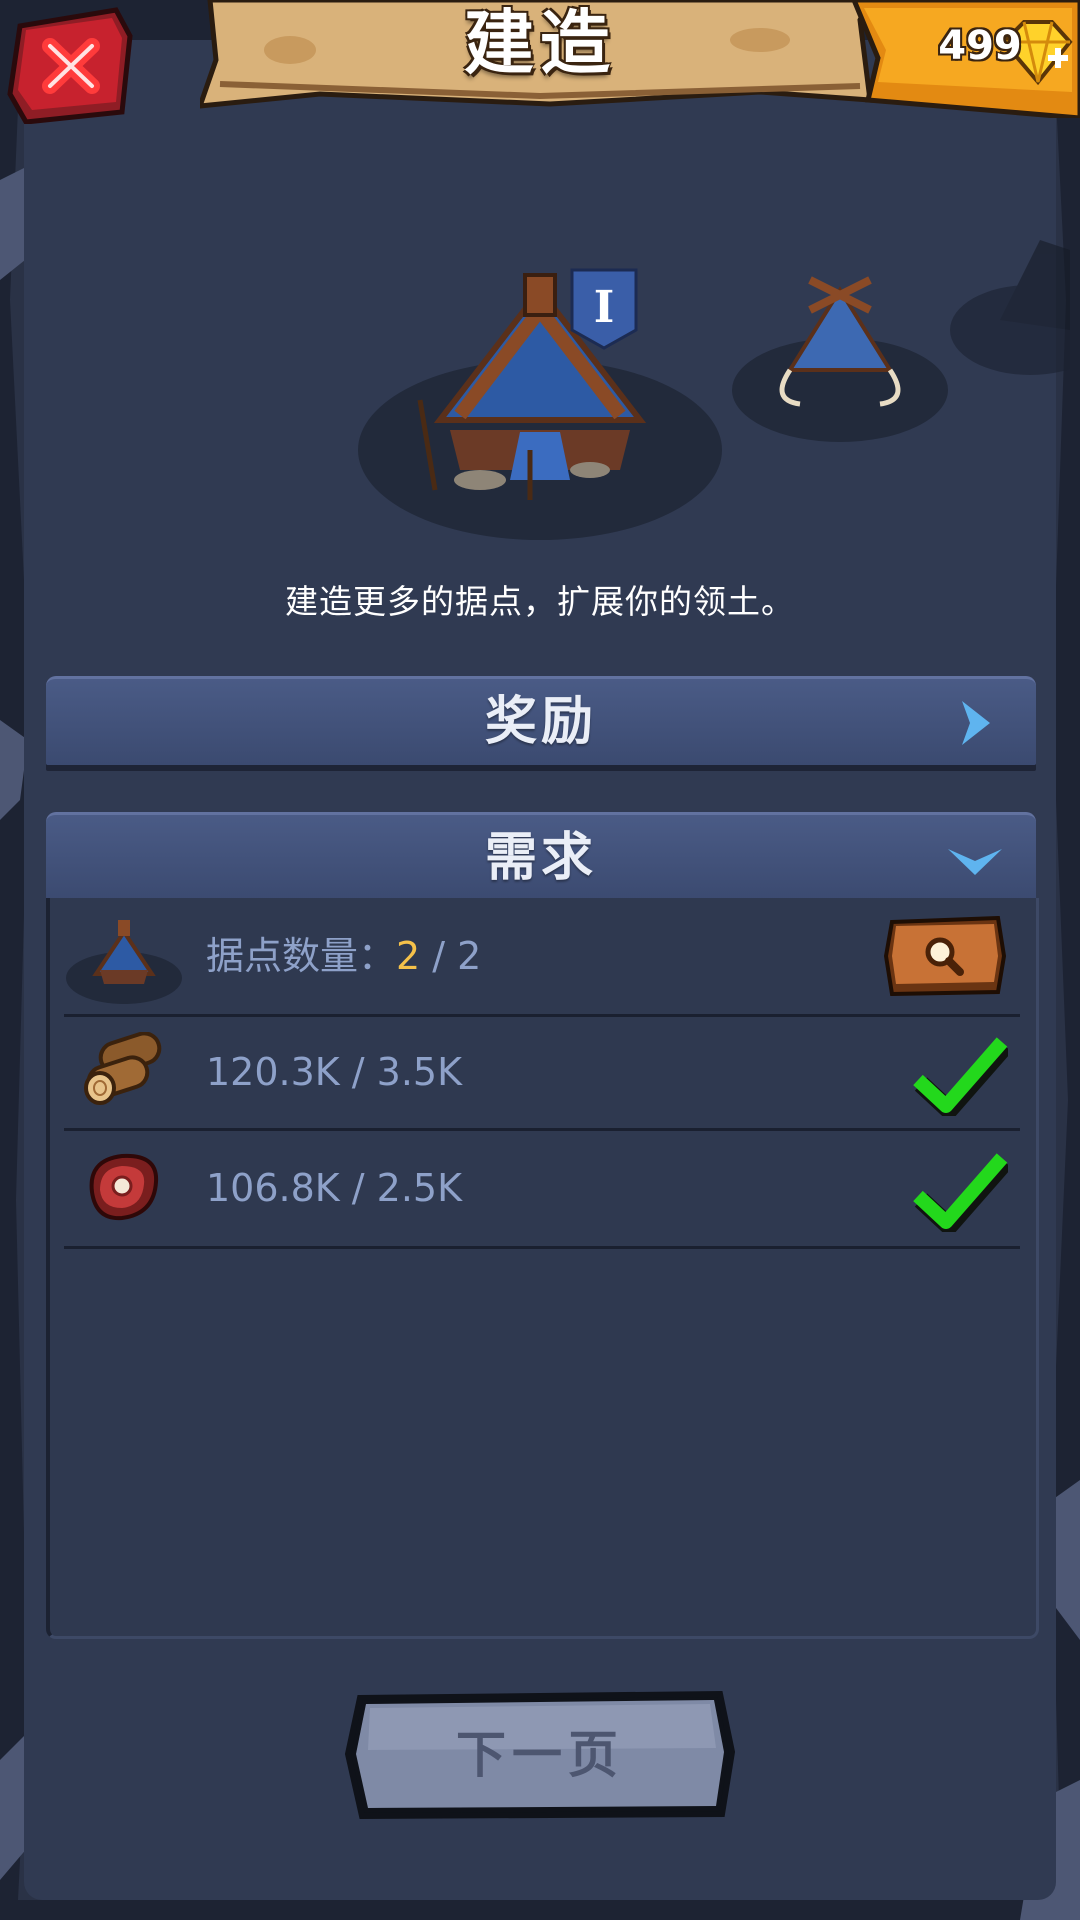 The image size is (1080, 1920). I want to click on level-badge: I, so click(604, 309).